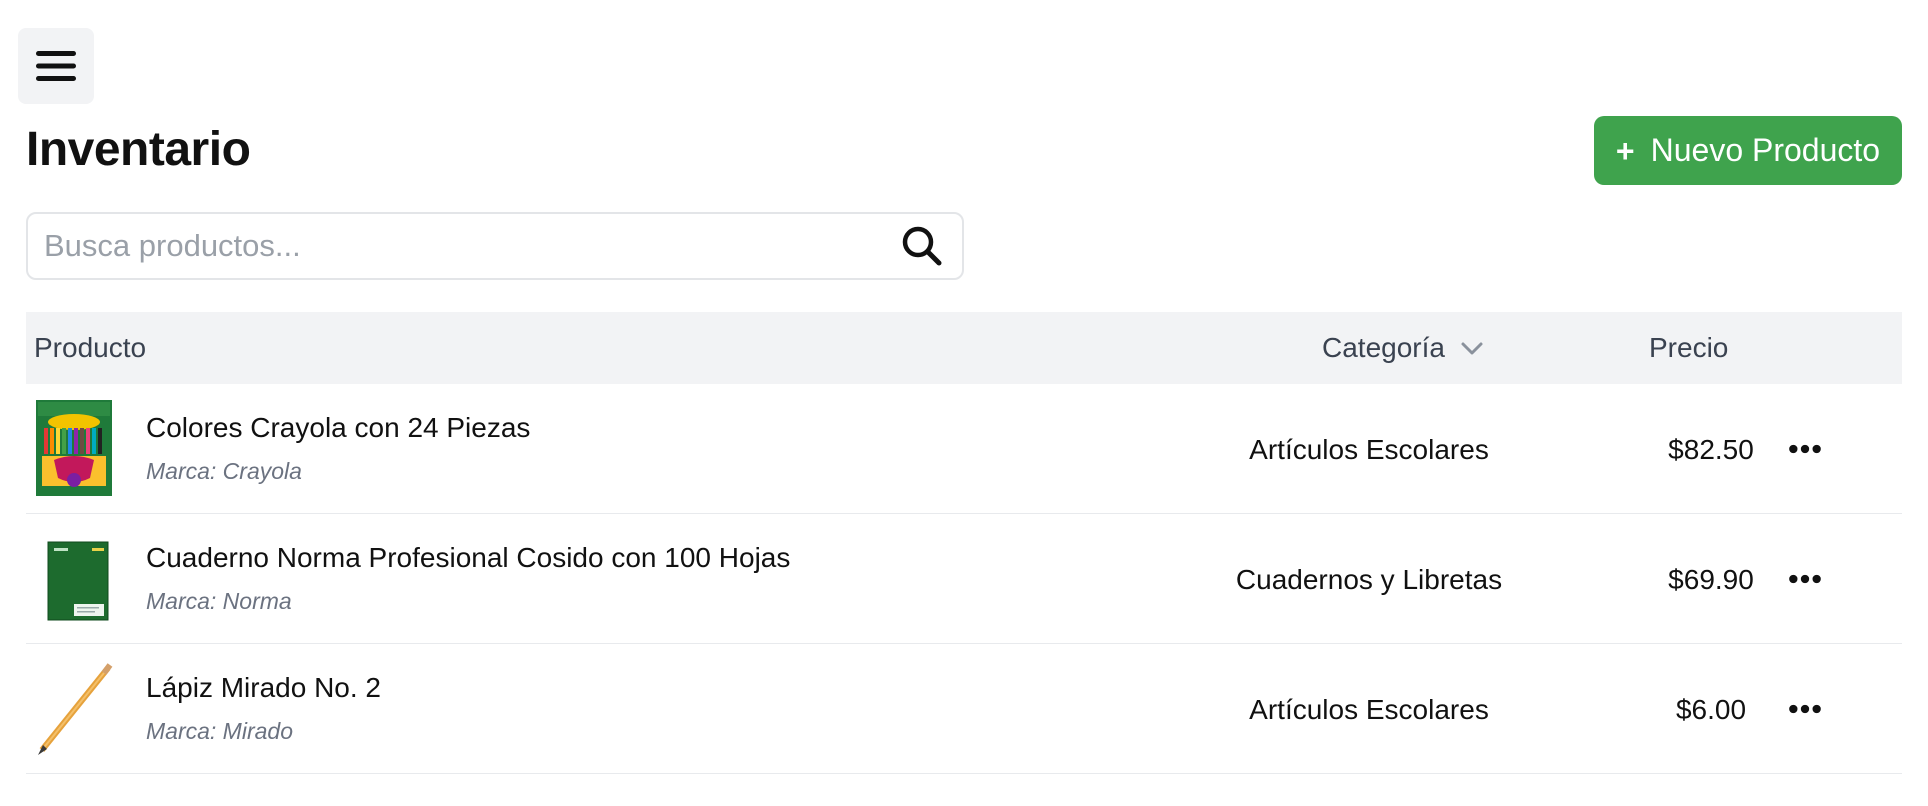  What do you see at coordinates (964, 348) in the screenshot?
I see `table-header: Producto Categoría Precio` at bounding box center [964, 348].